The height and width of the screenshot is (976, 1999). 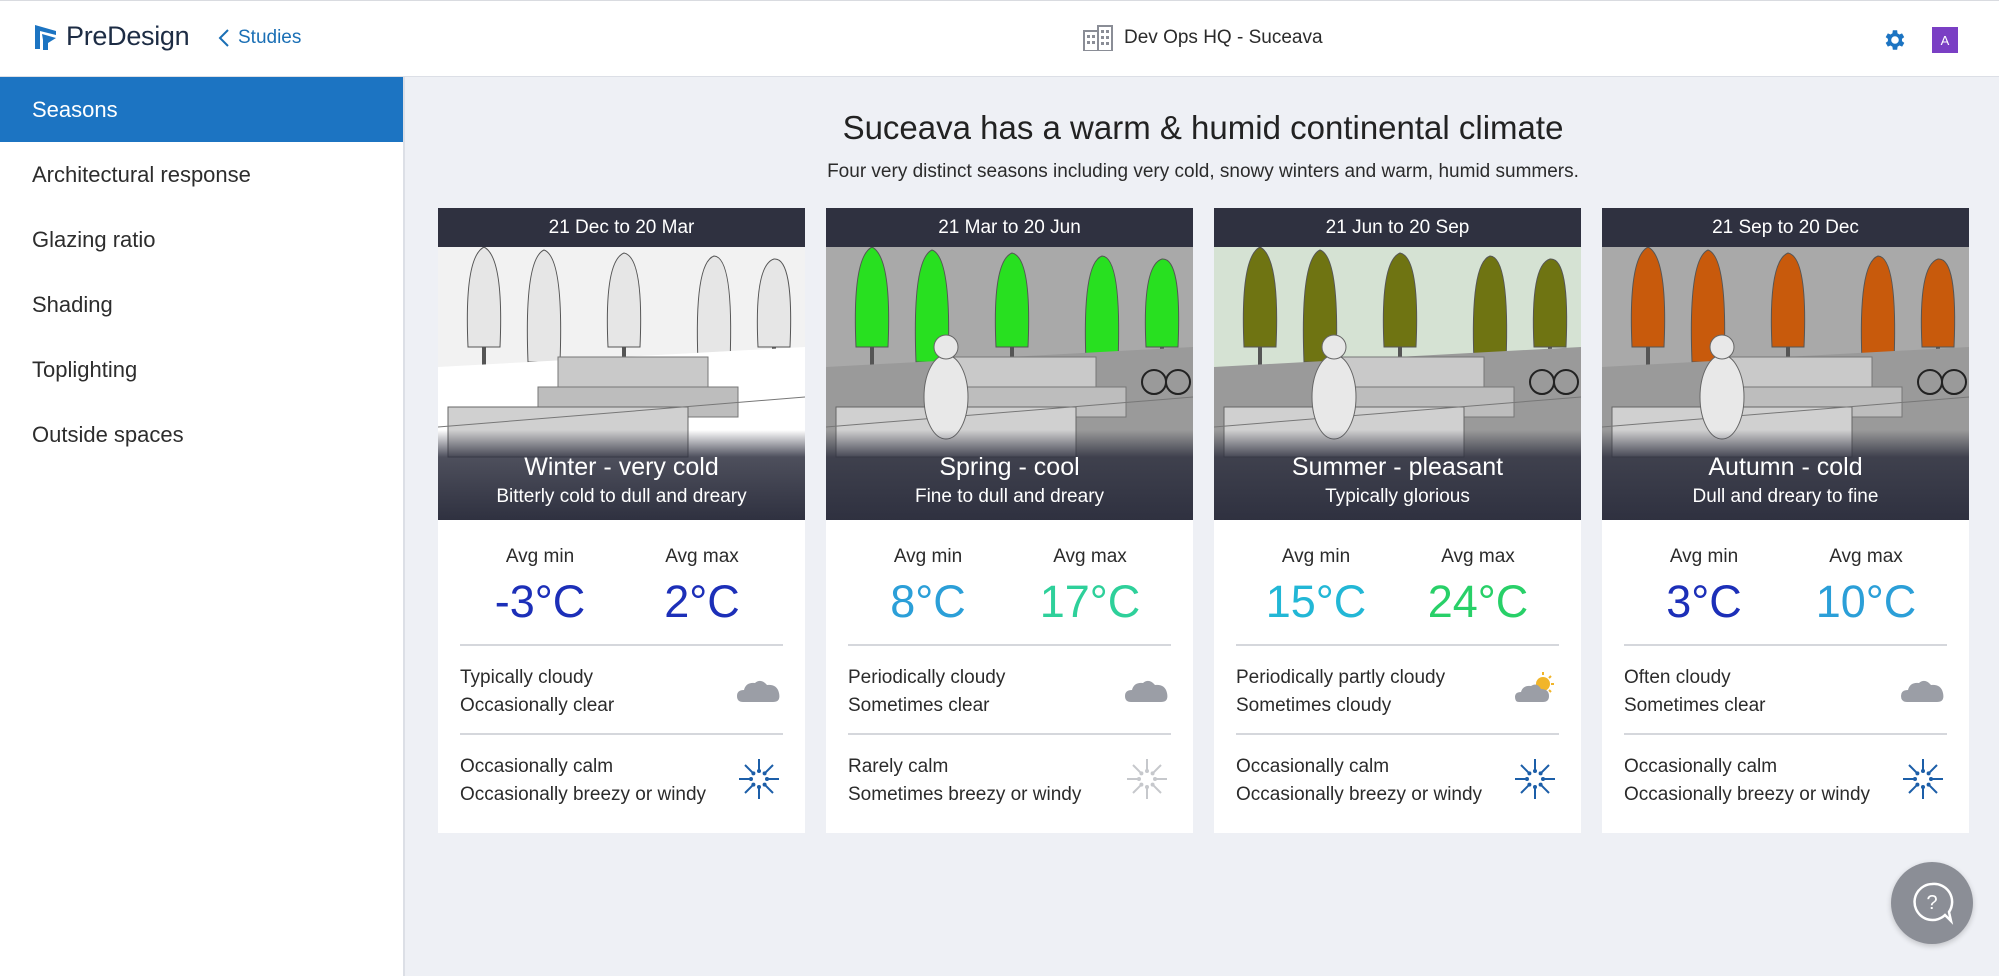 I want to click on season-description: Dull and dreary to fine, so click(x=1785, y=496).